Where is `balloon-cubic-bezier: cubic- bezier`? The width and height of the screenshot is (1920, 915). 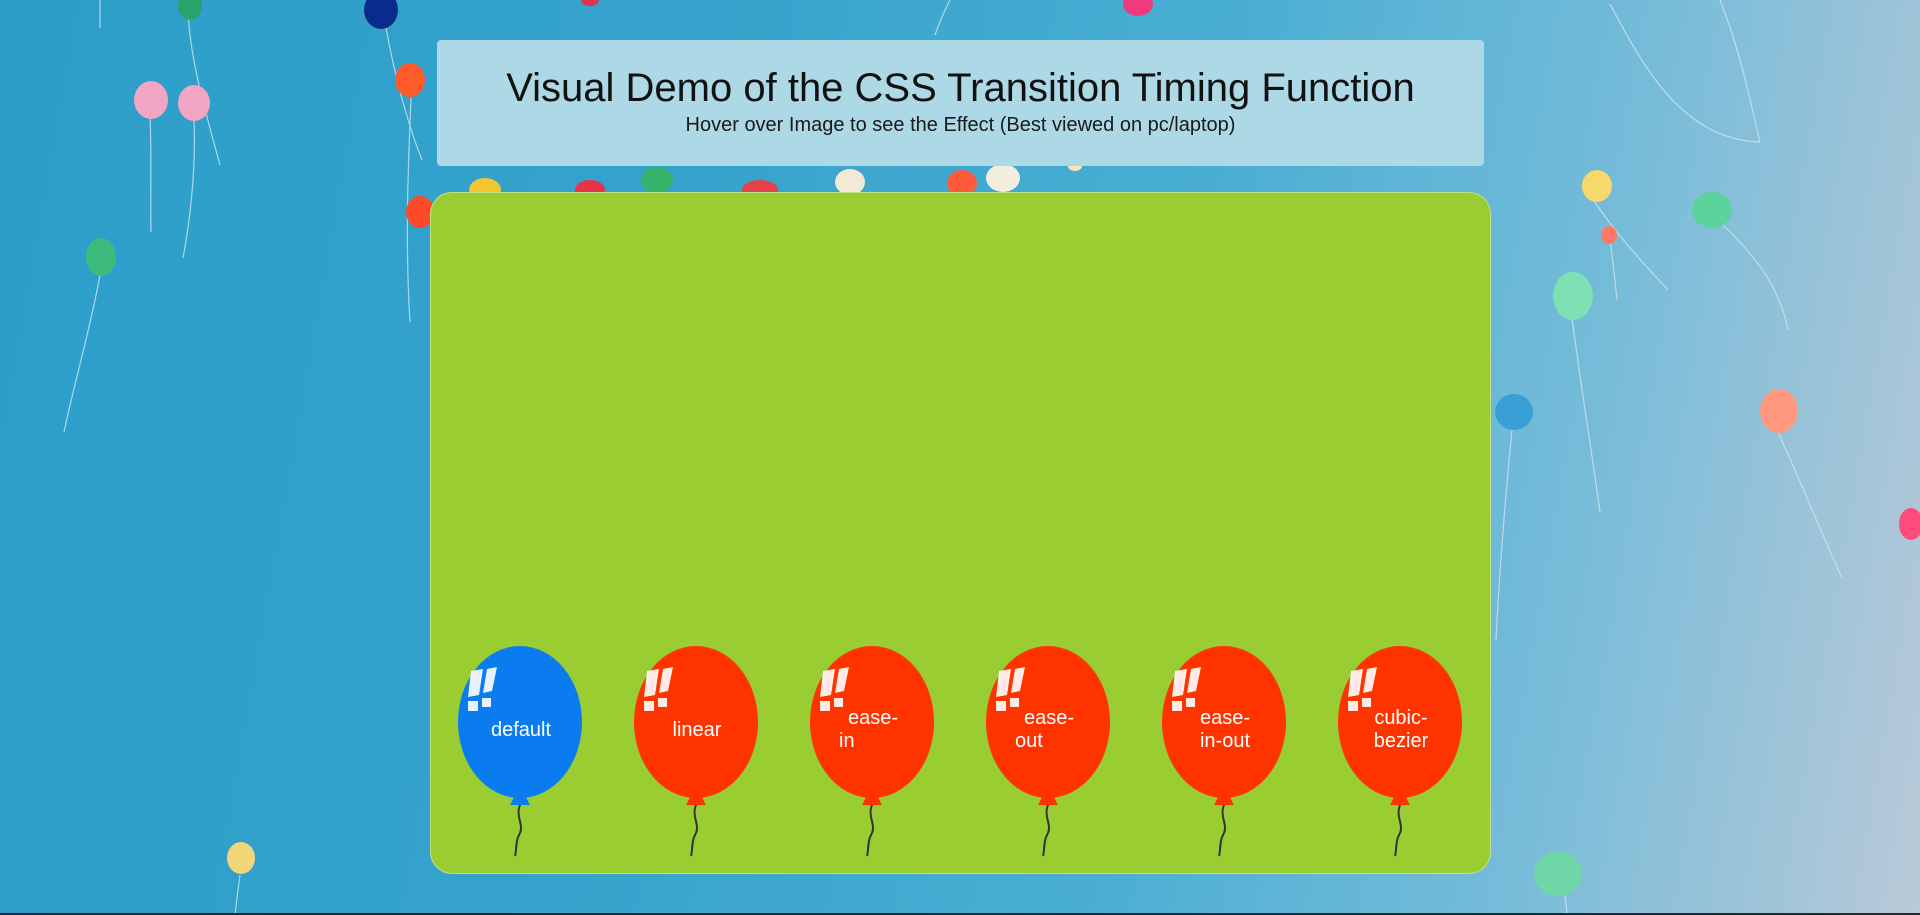 balloon-cubic-bezier: cubic- bezier is located at coordinates (1401, 751).